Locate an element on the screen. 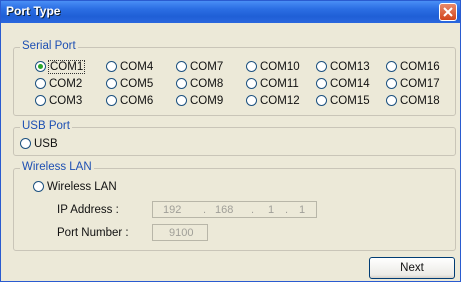 The image size is (461, 282). ip-octet-1: 192 is located at coordinates (172, 210).